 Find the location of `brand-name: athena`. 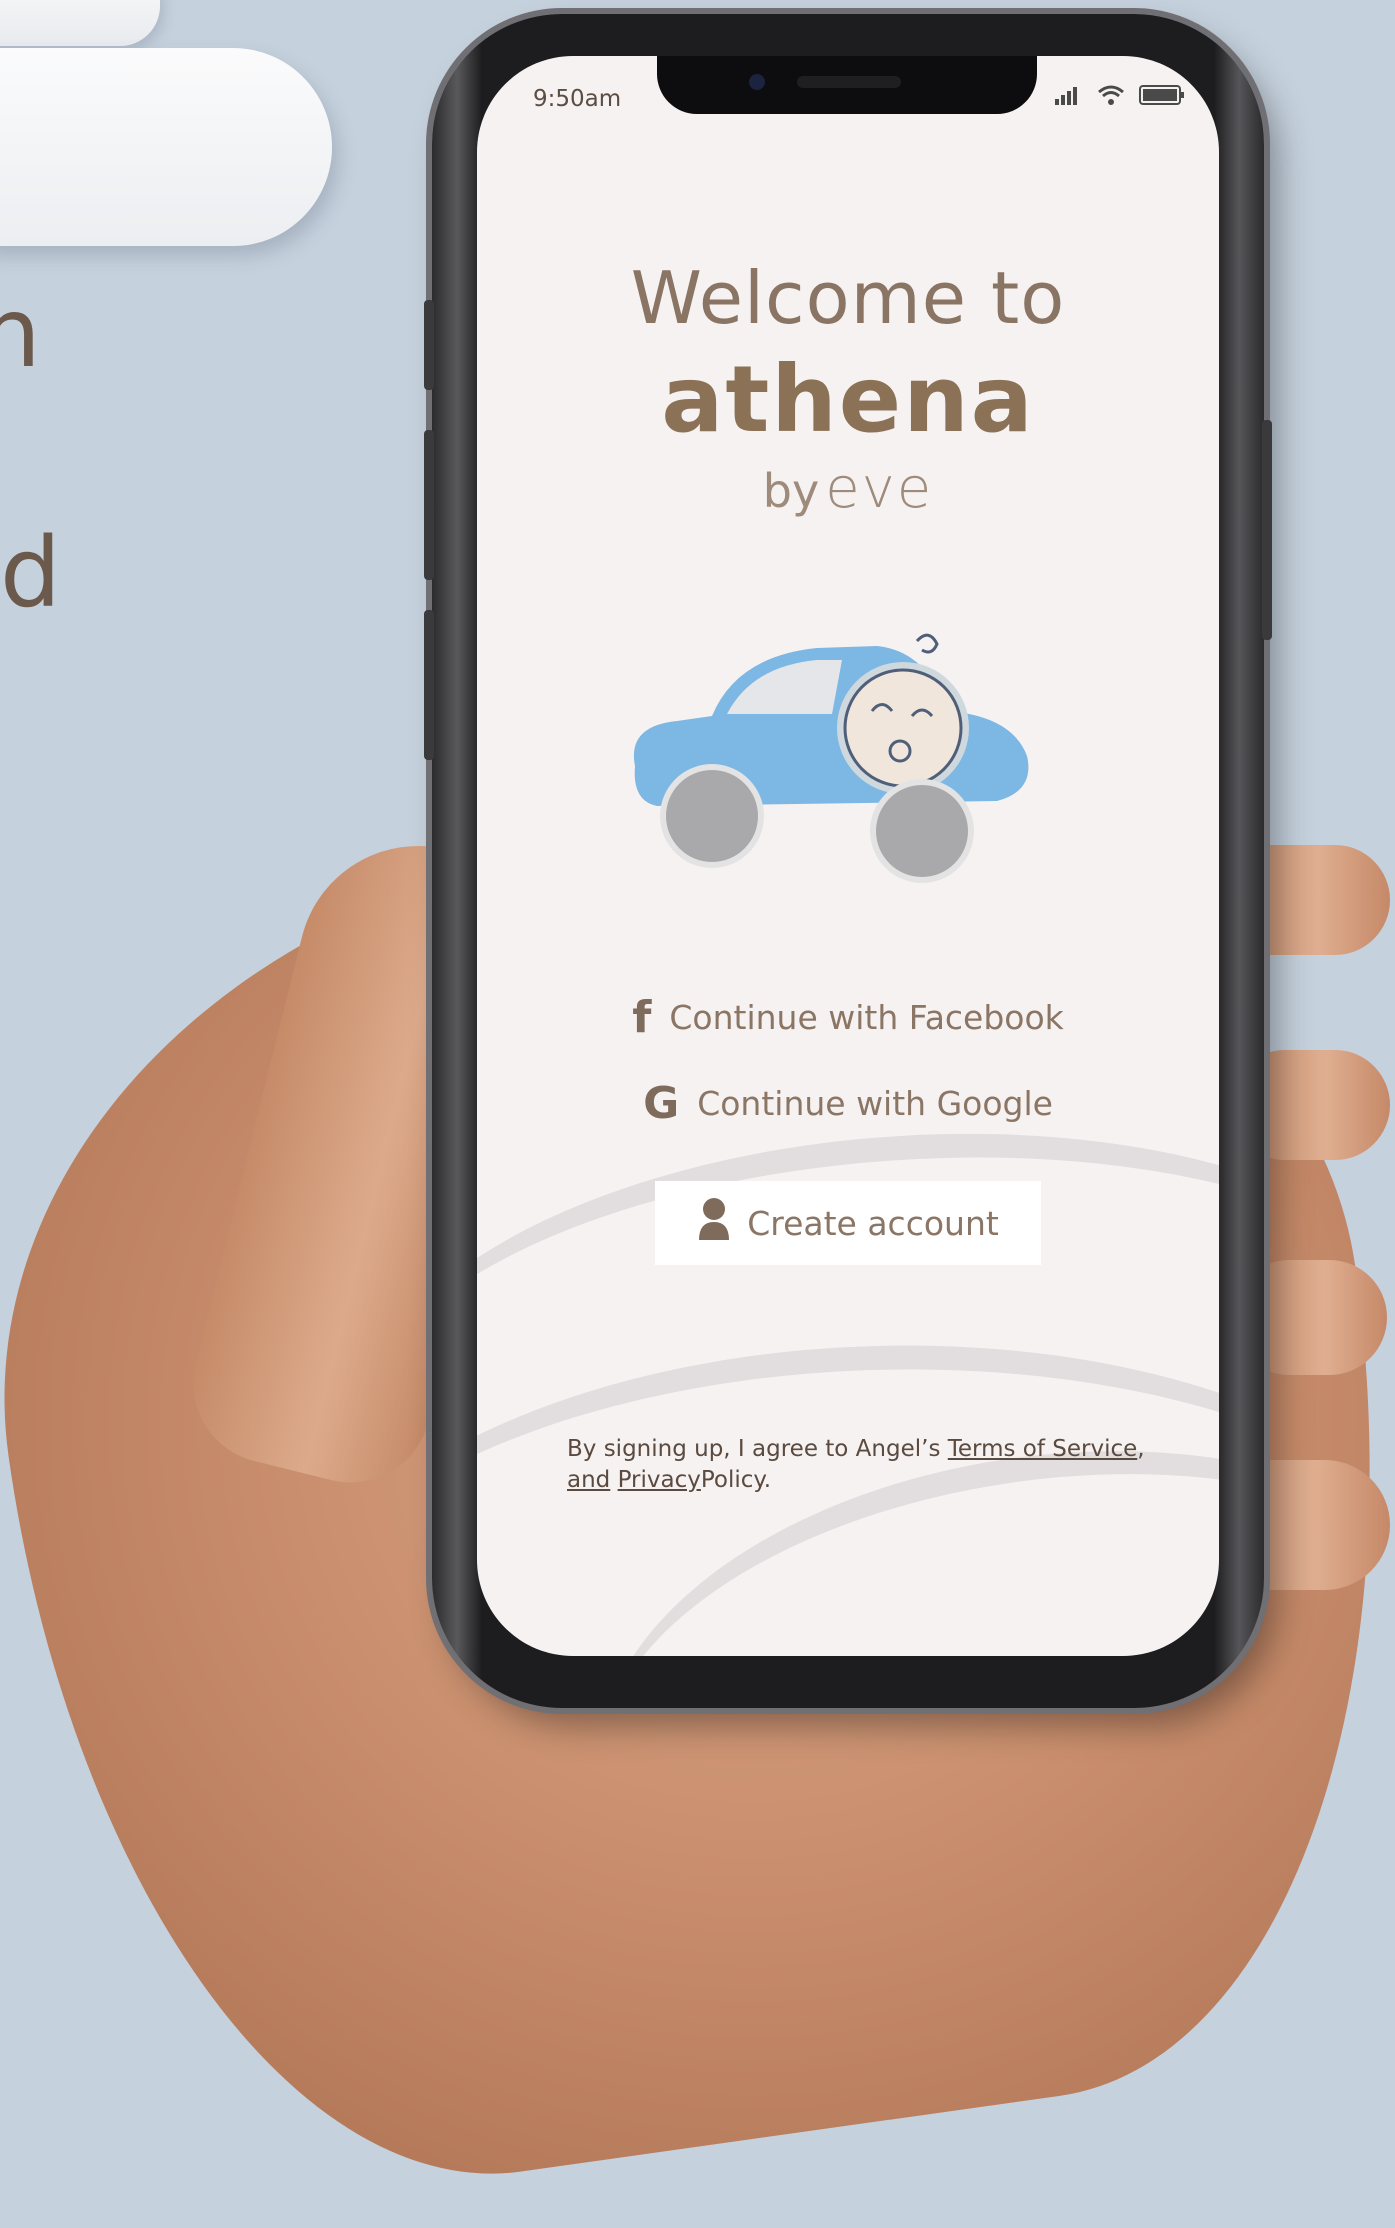

brand-name: athena is located at coordinates (848, 399).